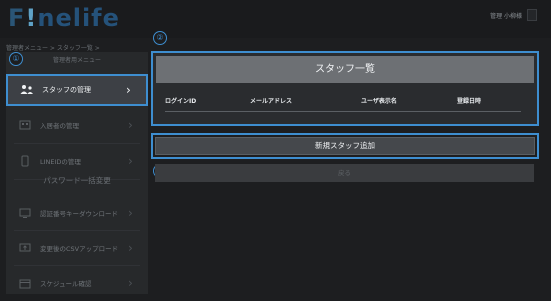  I want to click on sidebar-item-label: スケジュール確認, so click(66, 284).